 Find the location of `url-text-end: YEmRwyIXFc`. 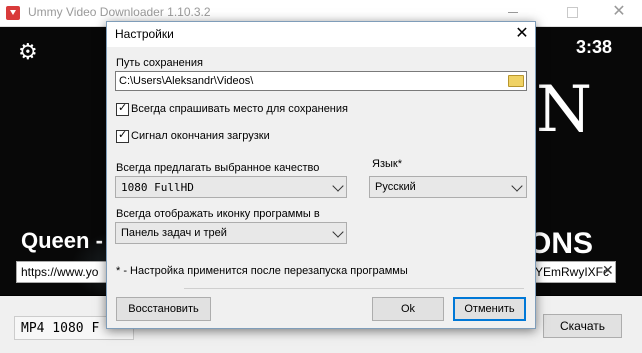

url-text-end: YEmRwyIXFc is located at coordinates (572, 272).